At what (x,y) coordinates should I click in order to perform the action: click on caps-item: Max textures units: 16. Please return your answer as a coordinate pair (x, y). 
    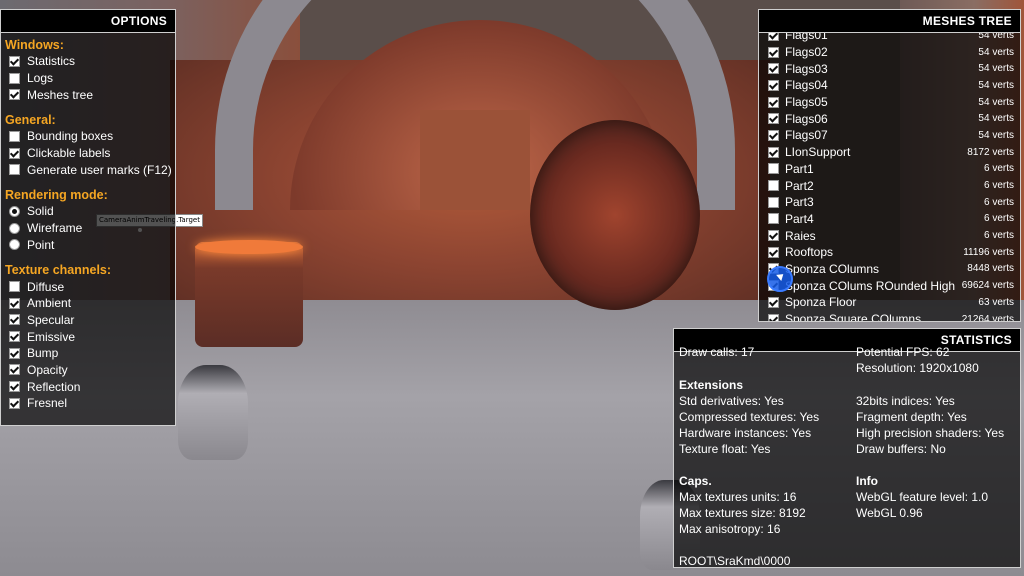
    Looking at the image, I should click on (738, 497).